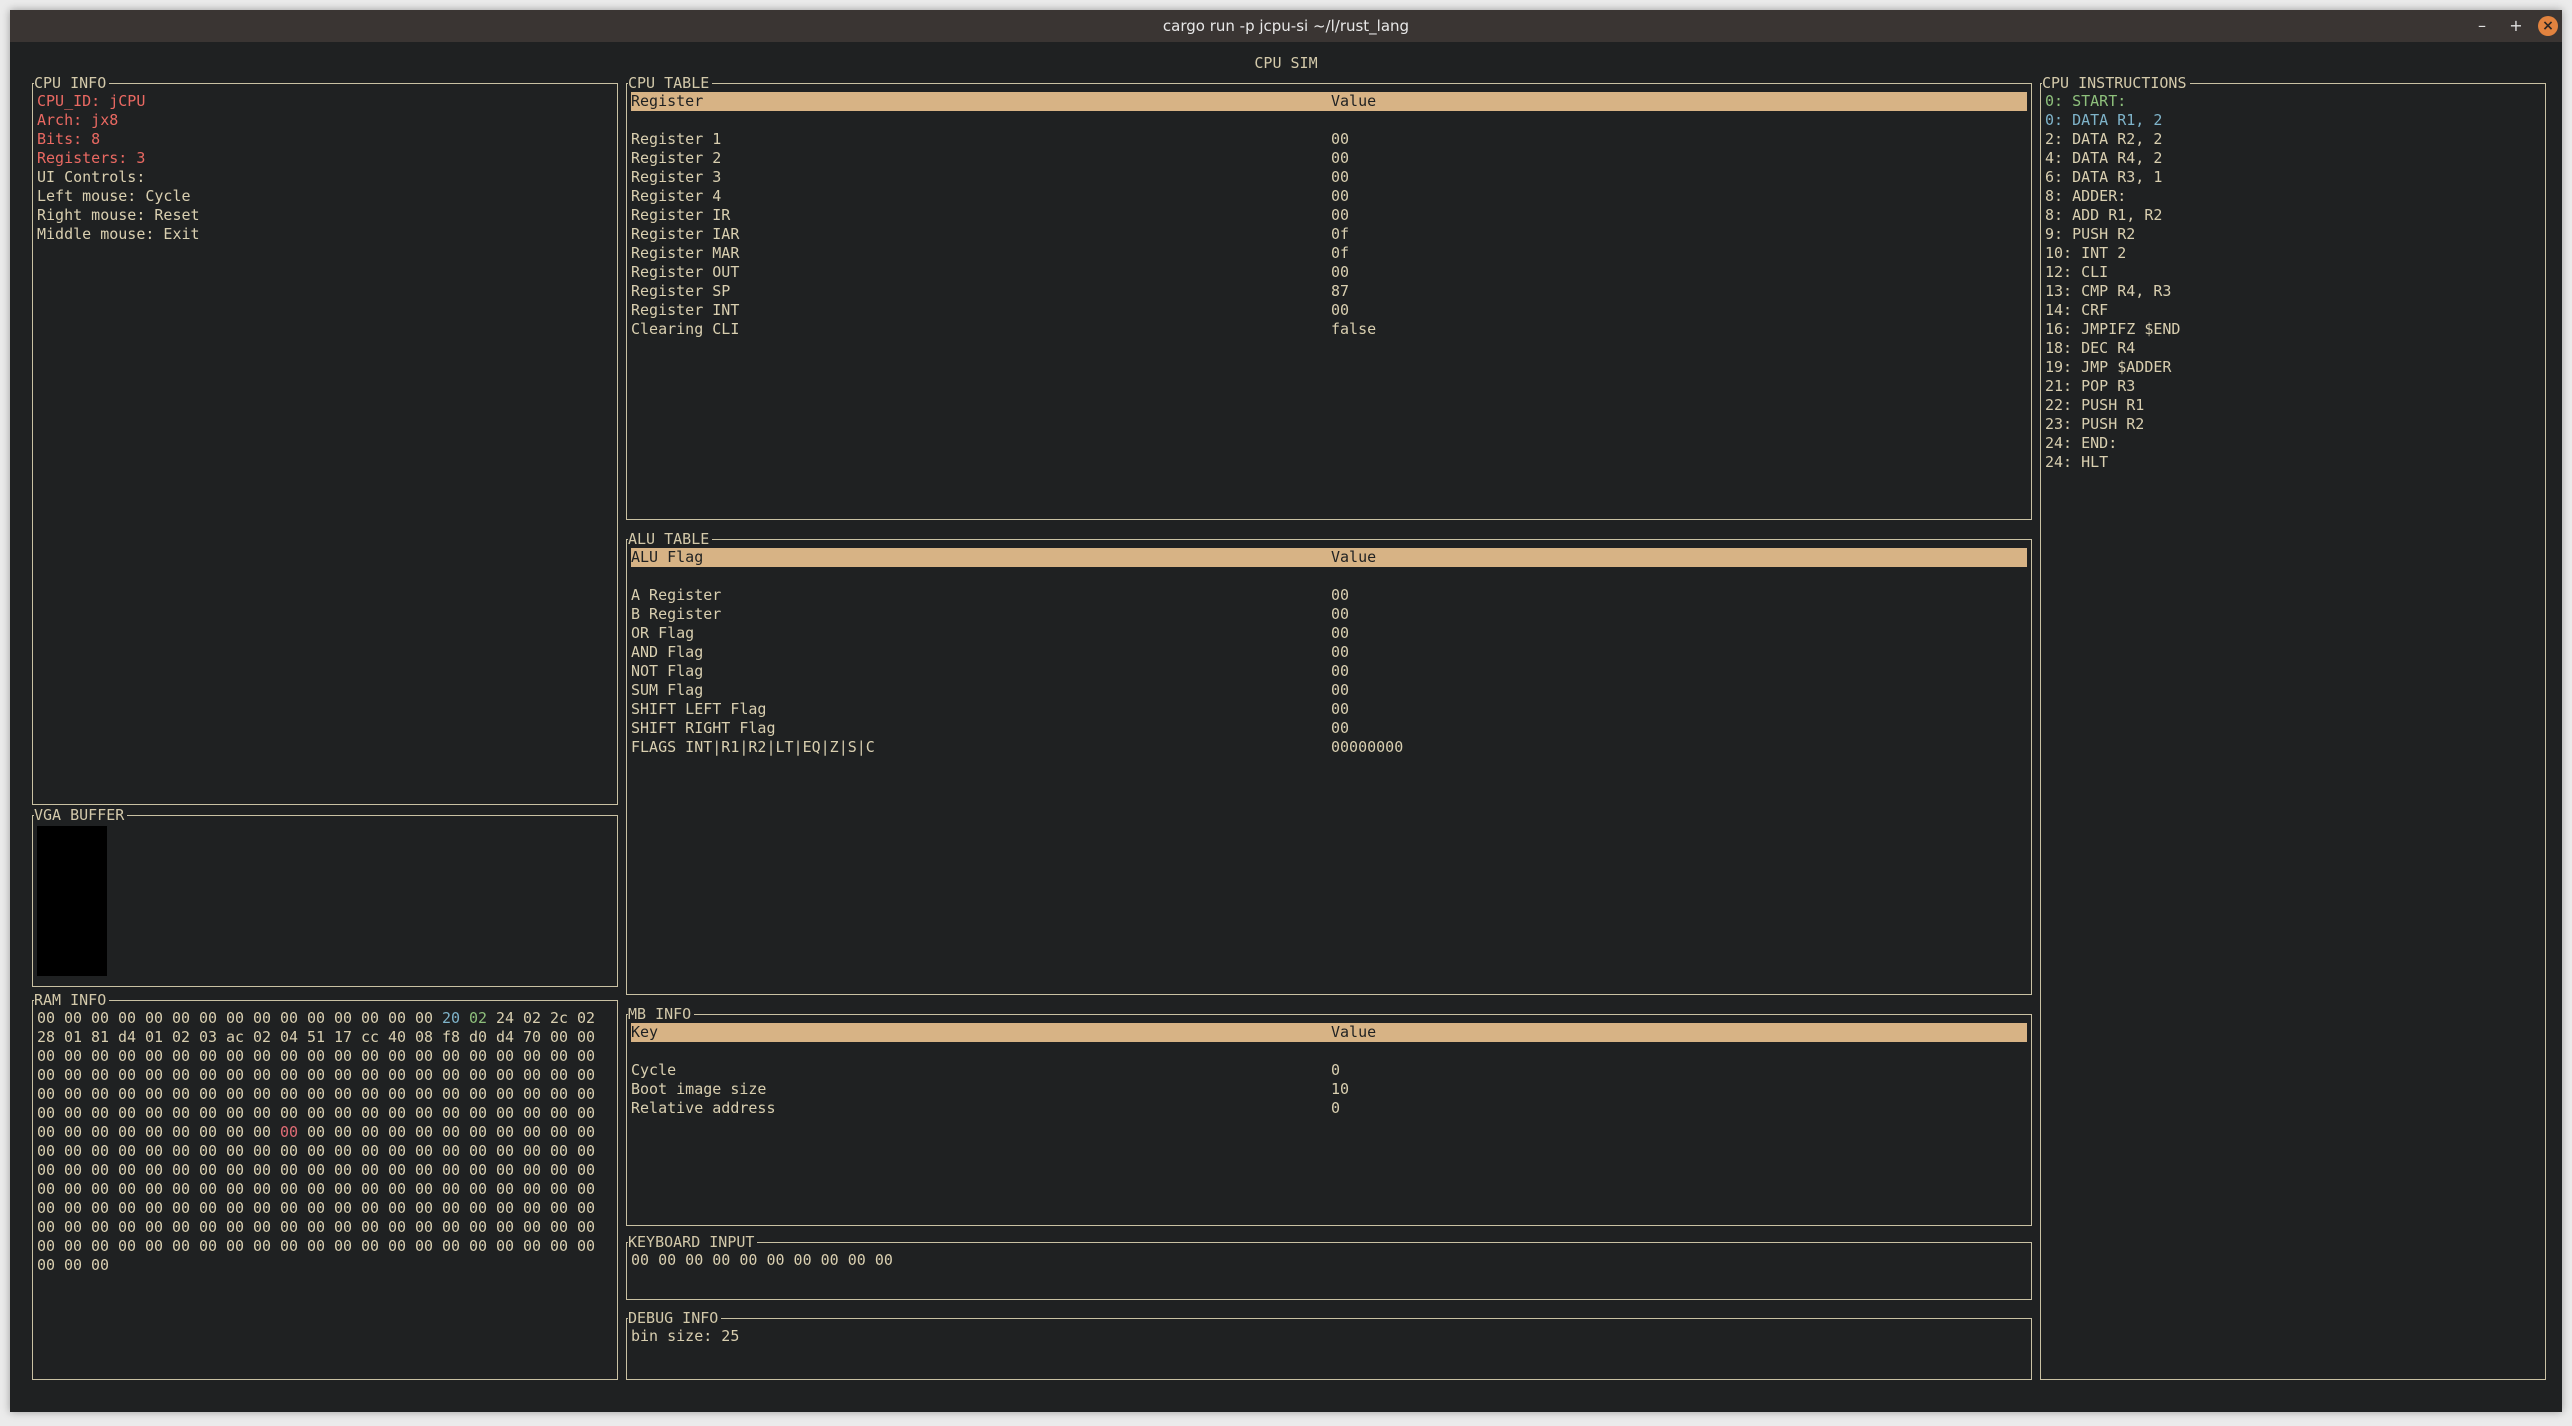 This screenshot has width=2572, height=1426. Describe the element at coordinates (1329, 120) in the screenshot. I see `cpu-table-spacer` at that location.